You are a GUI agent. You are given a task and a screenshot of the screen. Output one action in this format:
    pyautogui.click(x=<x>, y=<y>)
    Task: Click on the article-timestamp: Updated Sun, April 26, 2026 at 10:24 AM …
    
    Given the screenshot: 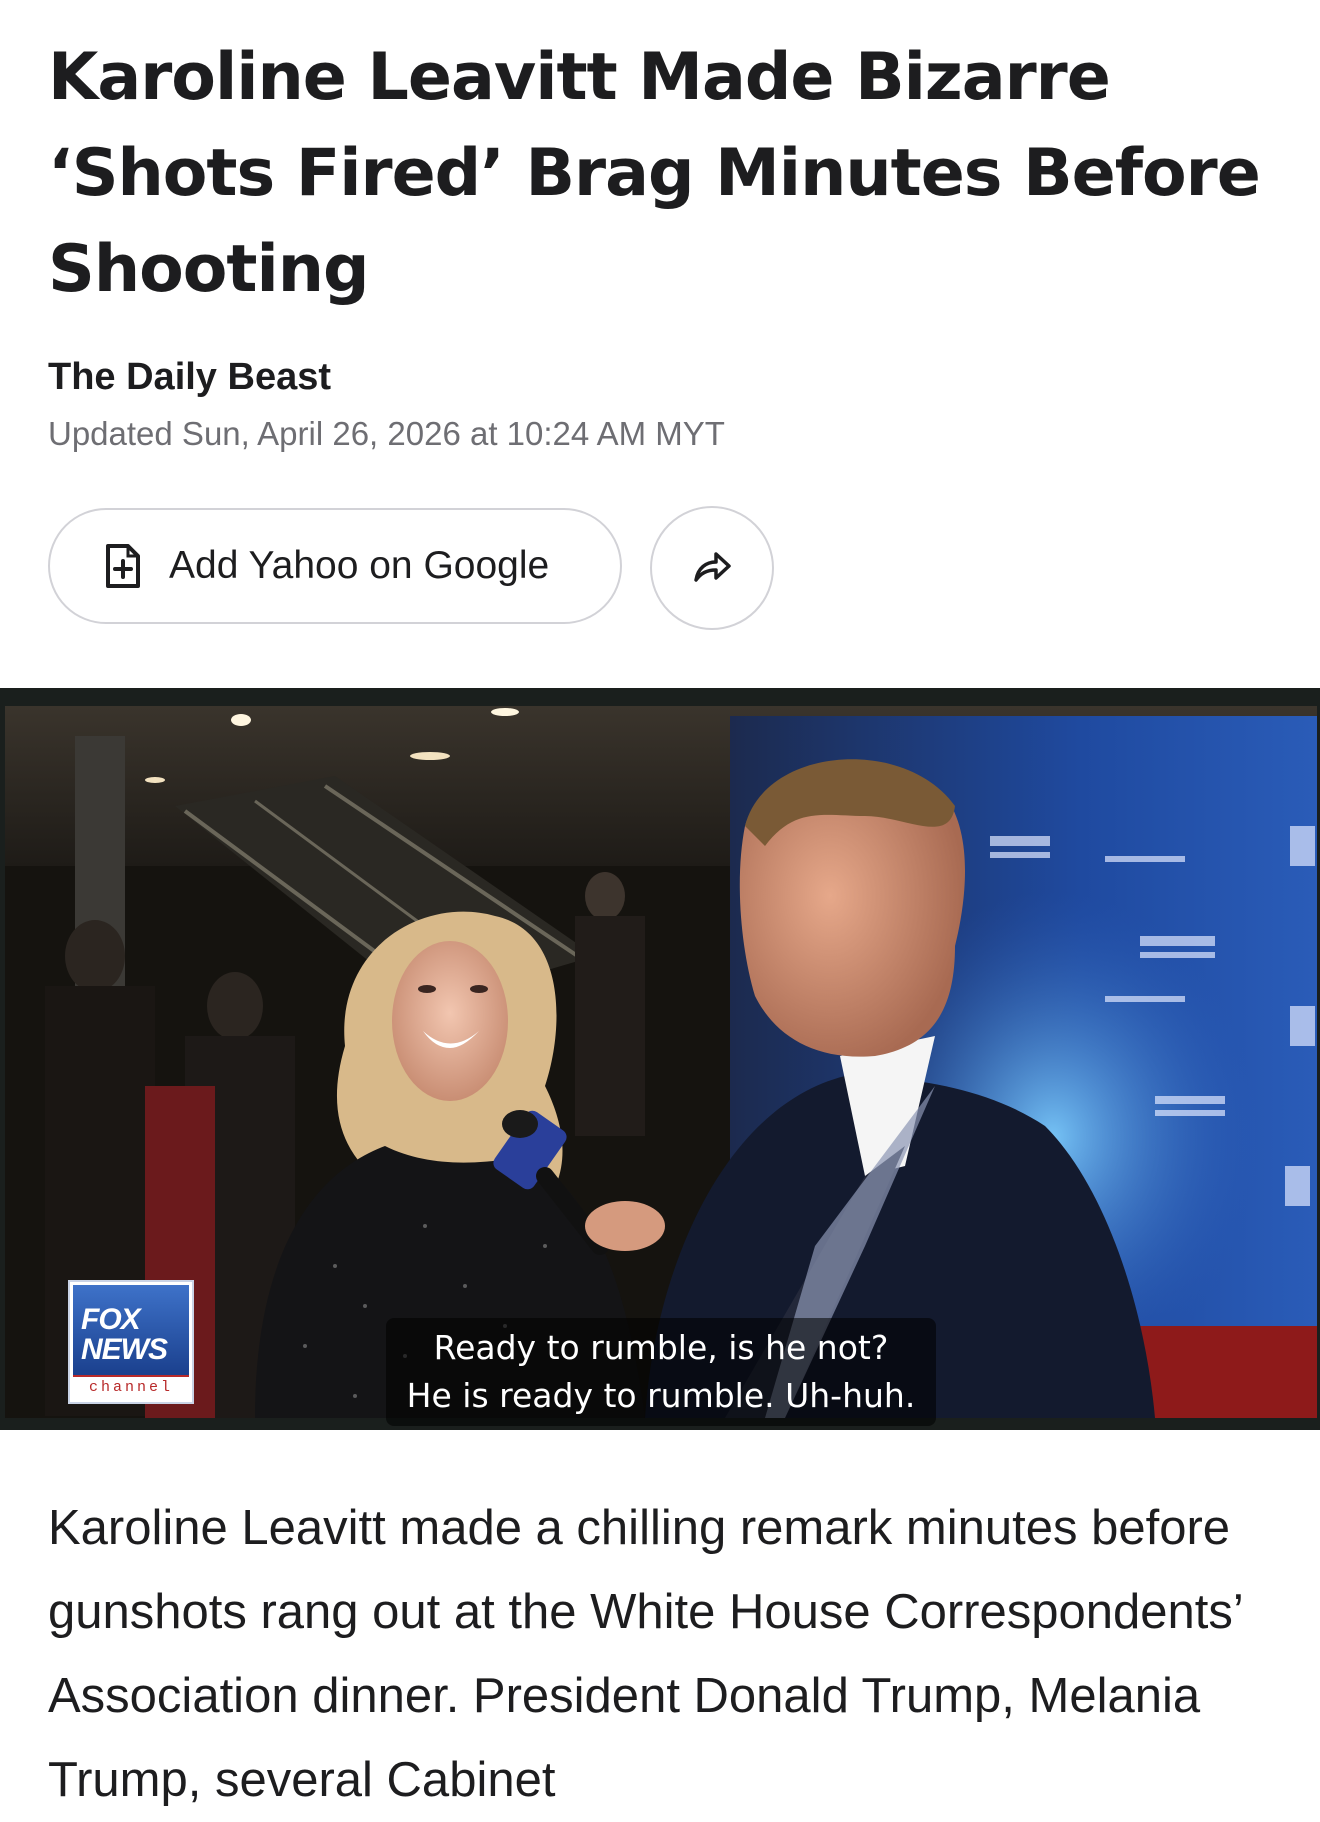 What is the action you would take?
    pyautogui.click(x=386, y=433)
    